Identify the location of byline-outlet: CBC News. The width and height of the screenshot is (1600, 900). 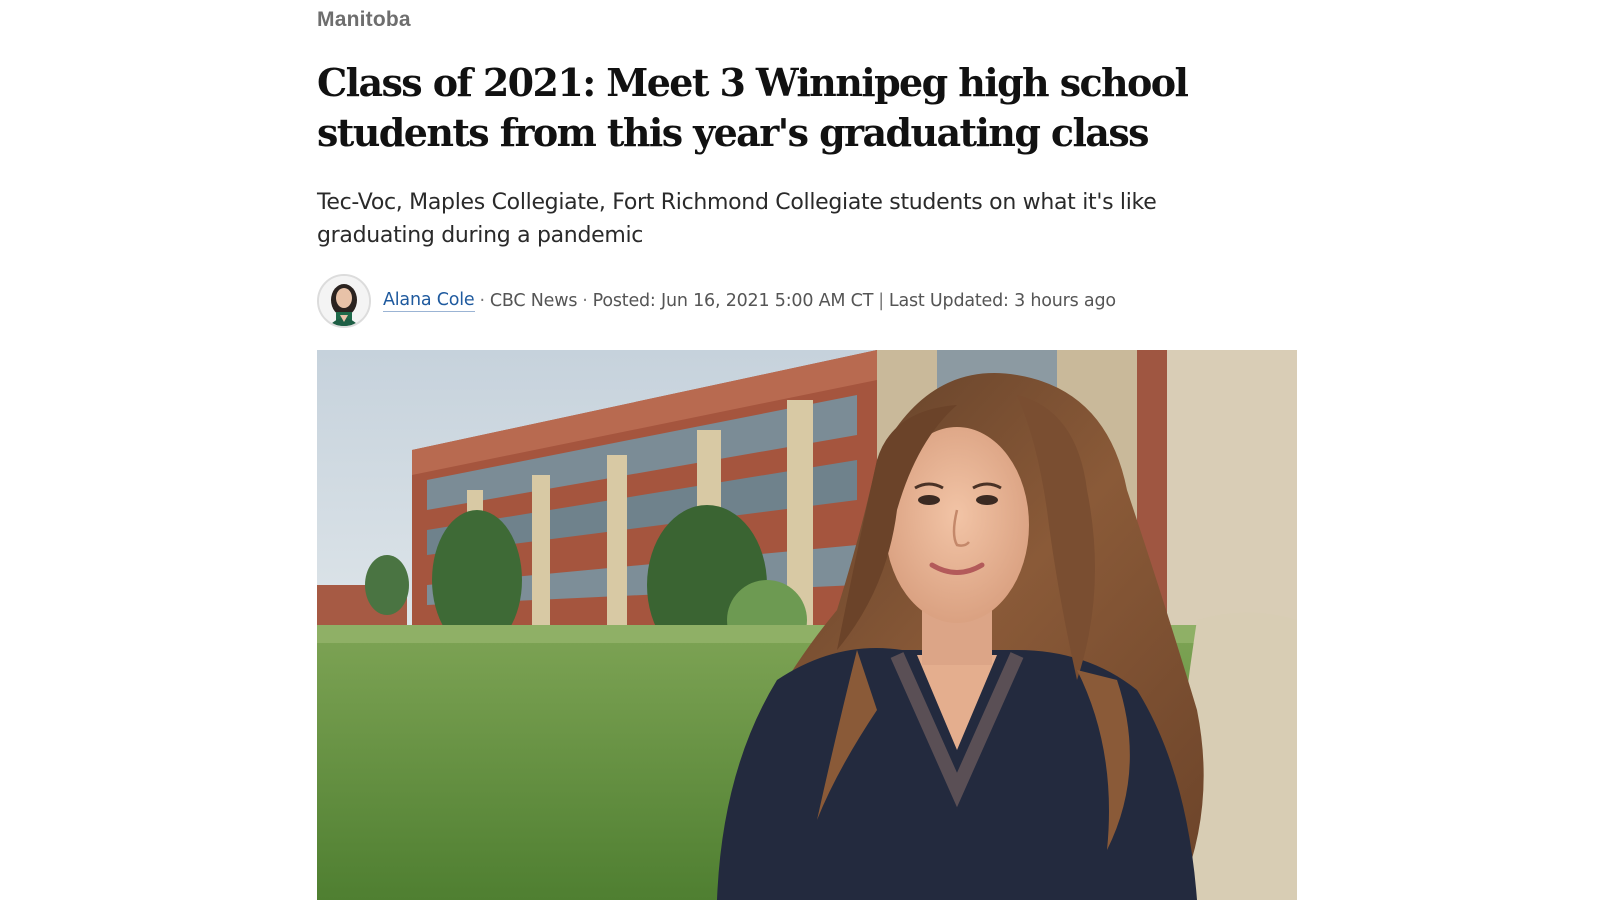
(533, 301).